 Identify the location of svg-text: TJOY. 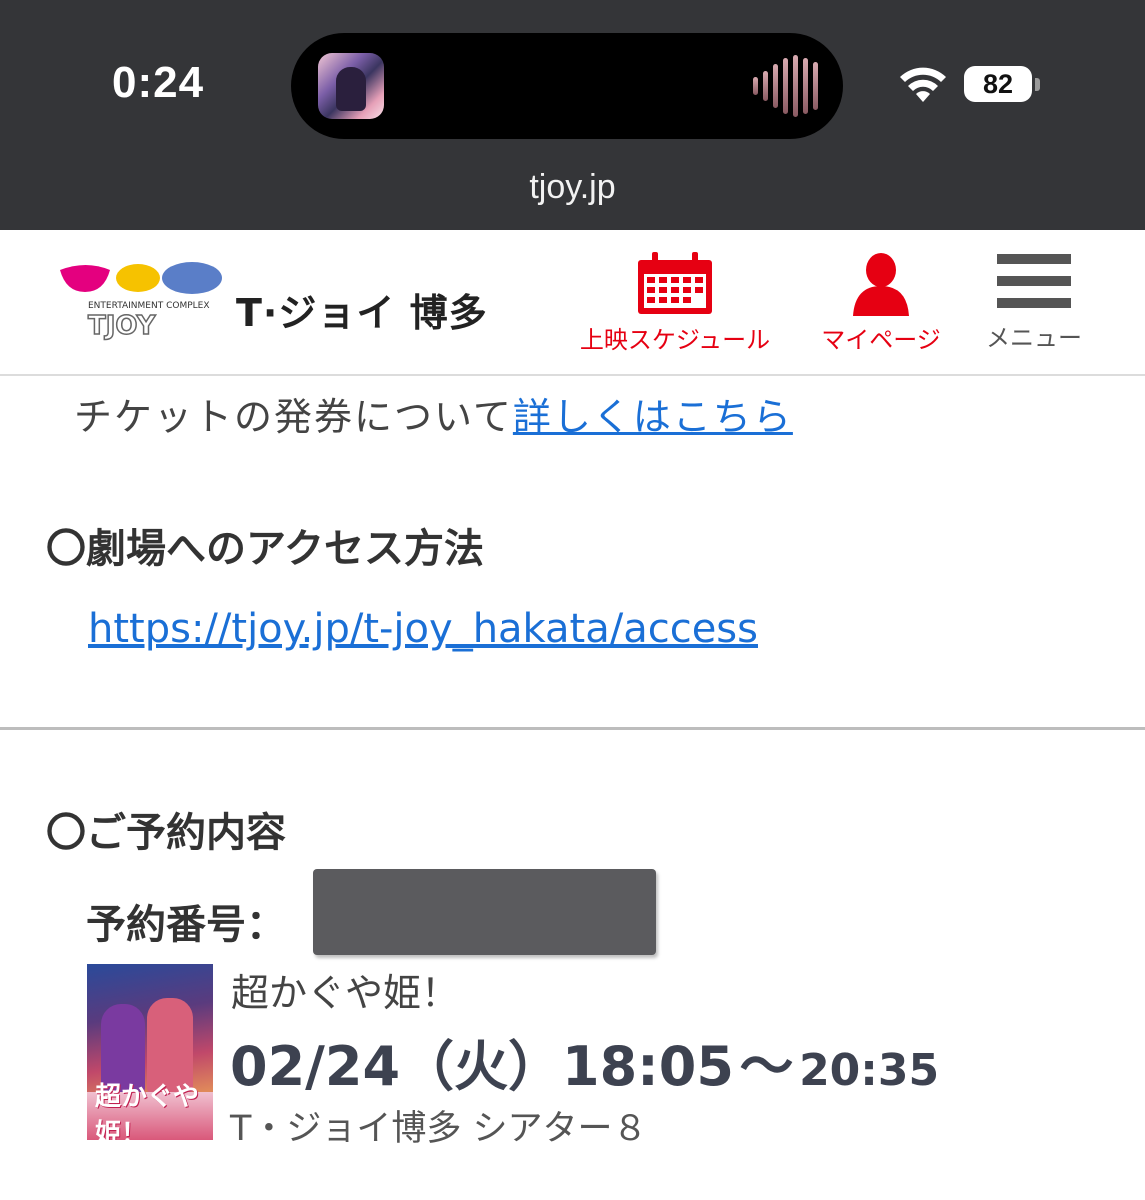
(122, 326).